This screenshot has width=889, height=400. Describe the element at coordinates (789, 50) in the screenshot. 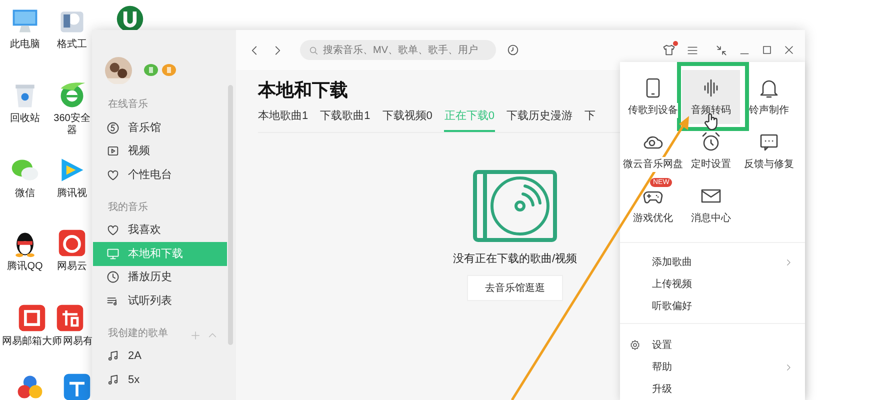

I see `close-icon` at that location.